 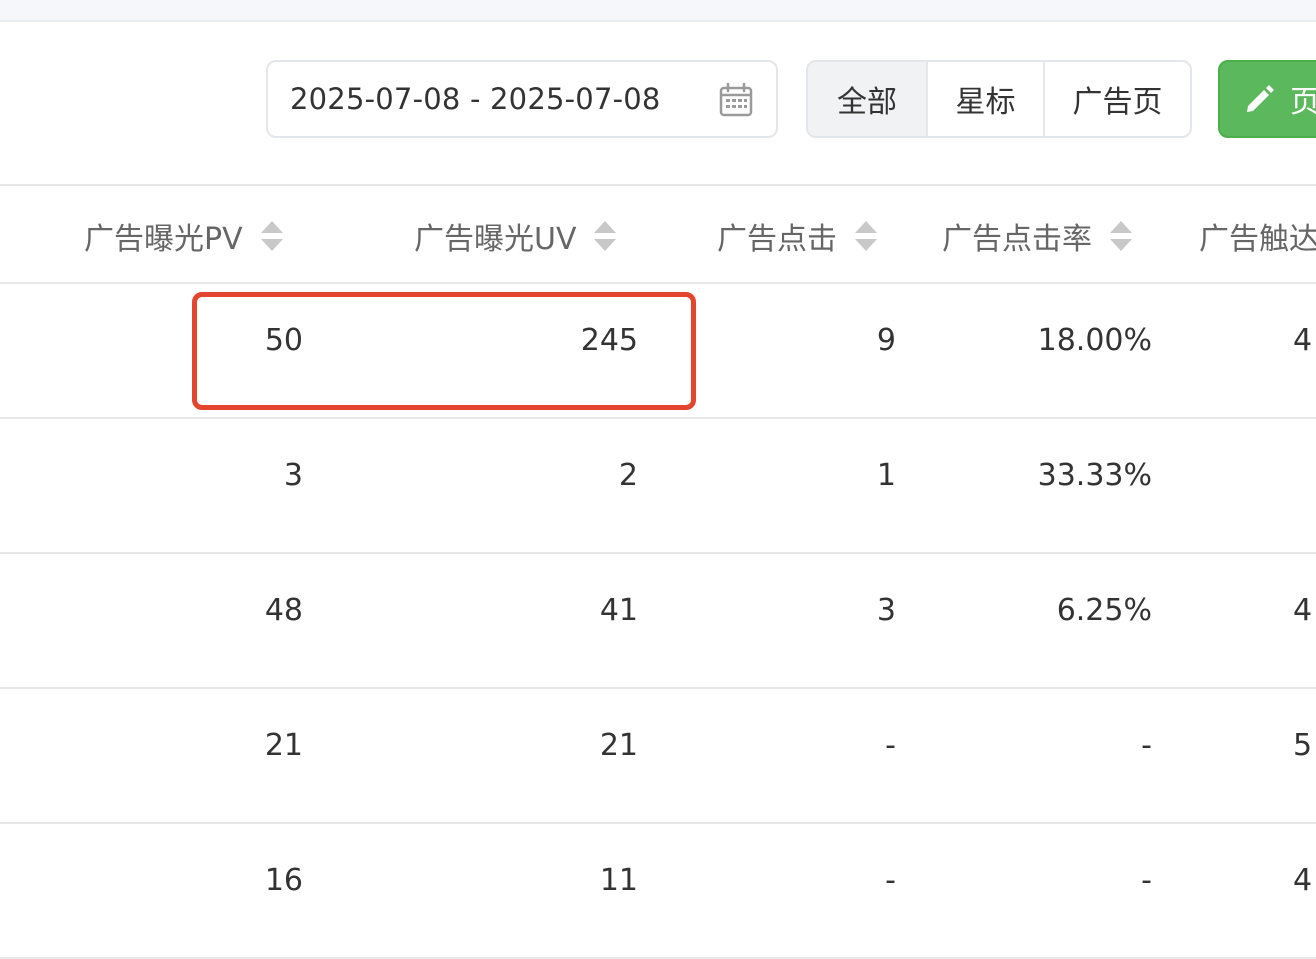 What do you see at coordinates (658, 486) in the screenshot?
I see `table-row: 3 2 1 33.33%` at bounding box center [658, 486].